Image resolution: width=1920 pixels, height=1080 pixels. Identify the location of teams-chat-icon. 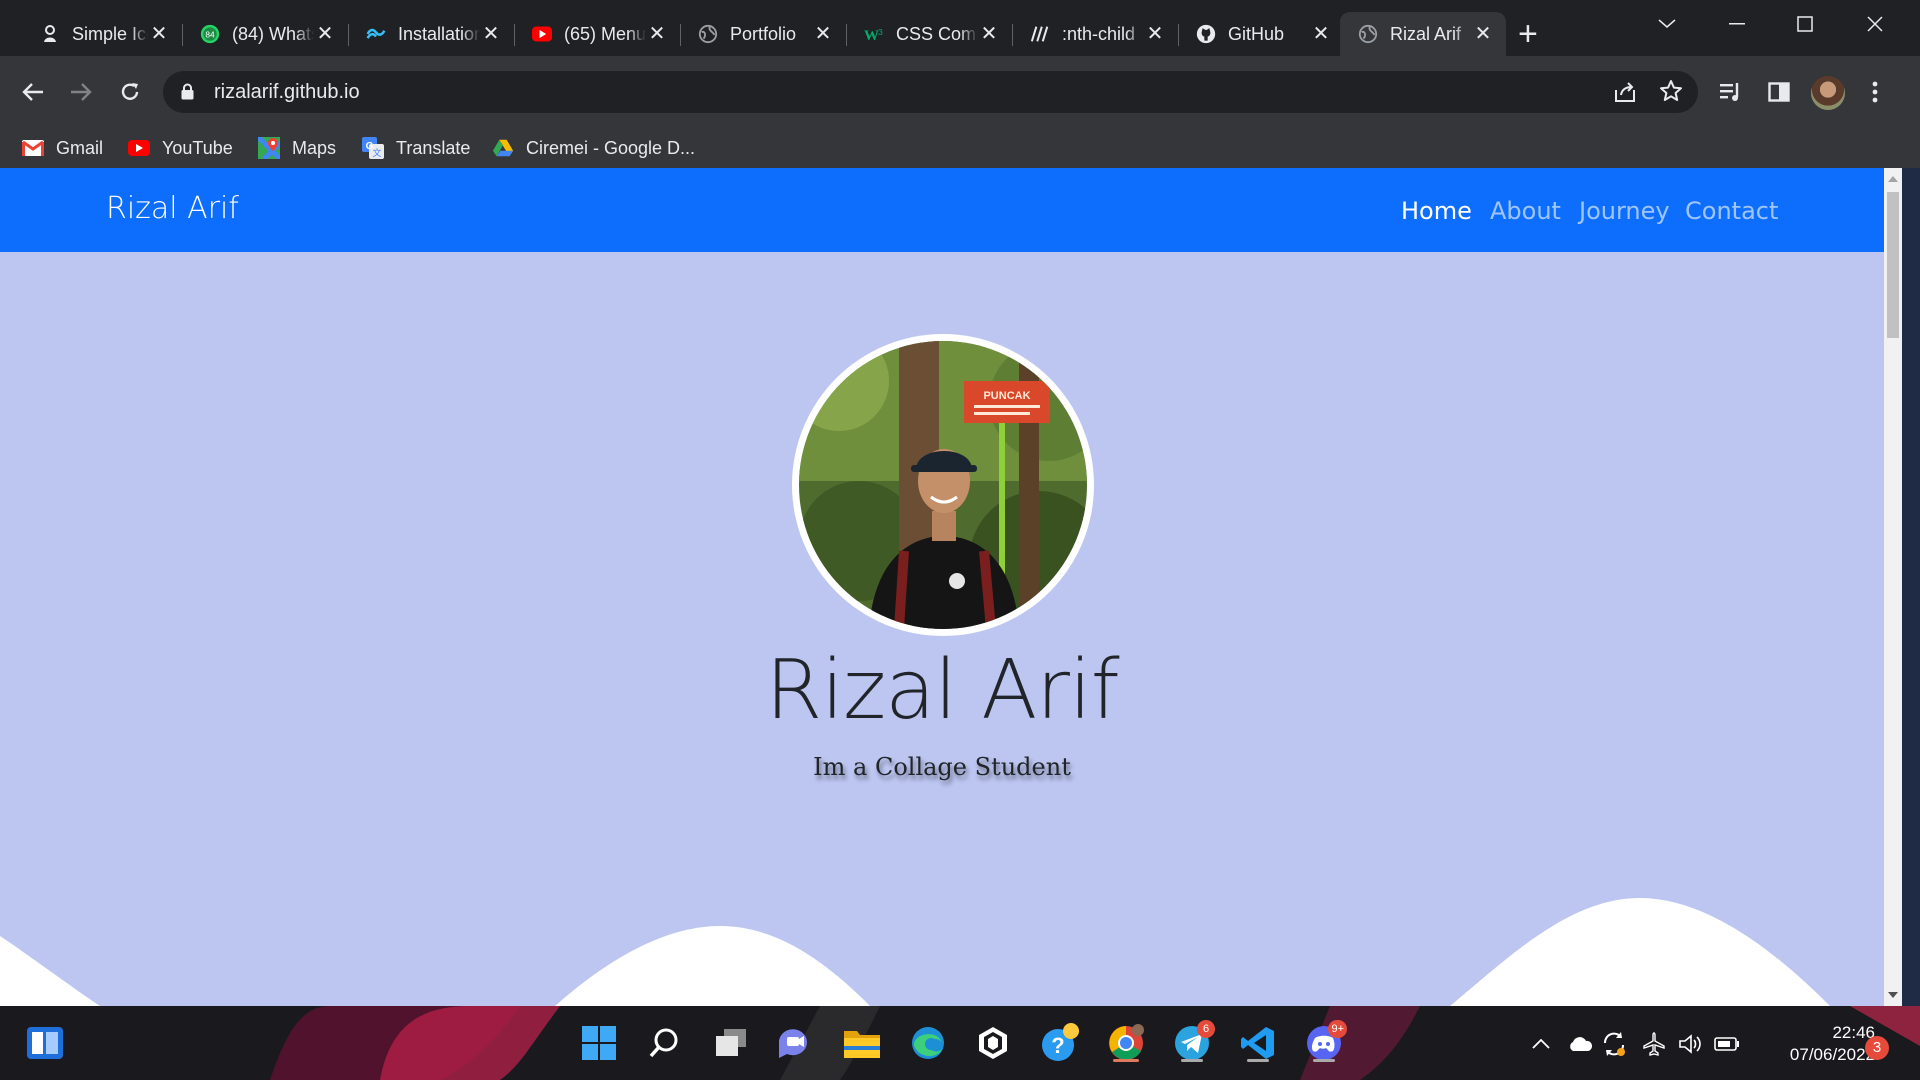
(795, 1043).